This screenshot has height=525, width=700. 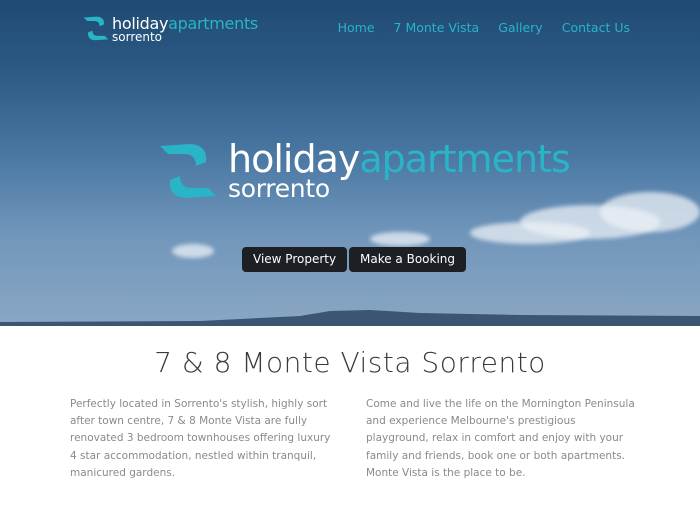 I want to click on logo-word-sorrento: sorrento, so click(x=137, y=37).